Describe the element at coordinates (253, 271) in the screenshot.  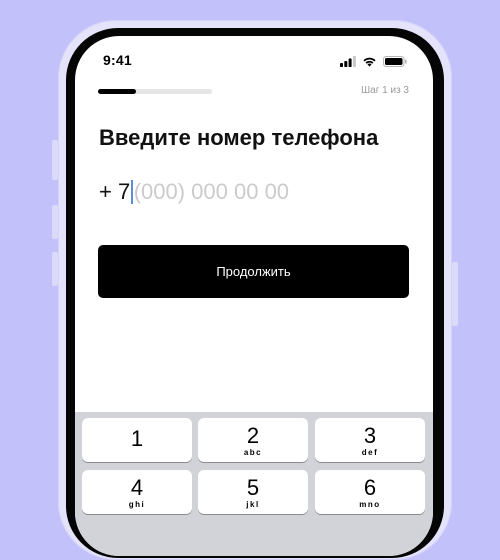
I see `continue-button: Продолжить` at that location.